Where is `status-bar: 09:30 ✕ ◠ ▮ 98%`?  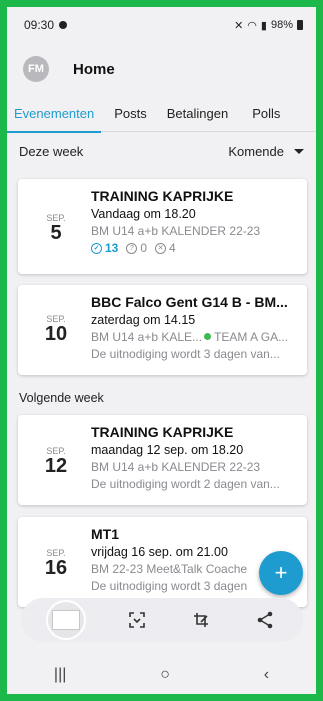 status-bar: 09:30 ✕ ◠ ▮ 98% is located at coordinates (161, 25).